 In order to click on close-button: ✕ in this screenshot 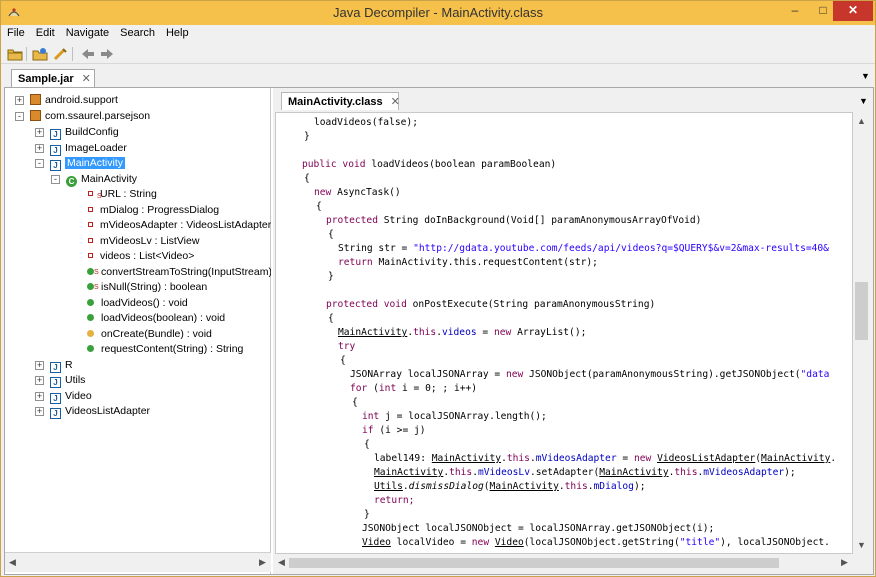, I will do `click(853, 11)`.